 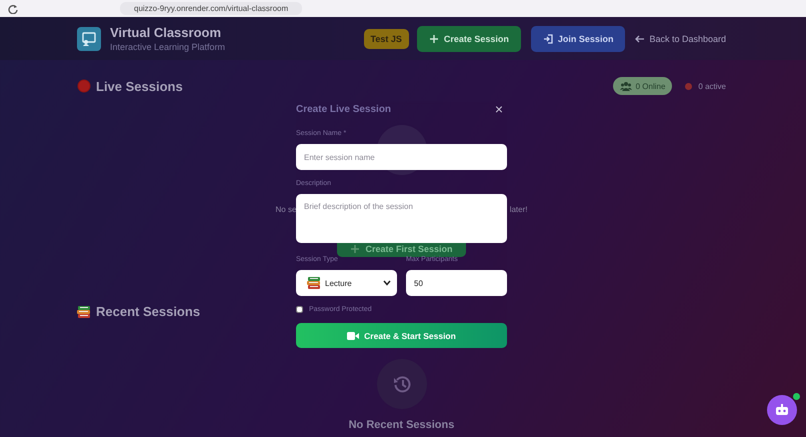 I want to click on users-icon, so click(x=626, y=86).